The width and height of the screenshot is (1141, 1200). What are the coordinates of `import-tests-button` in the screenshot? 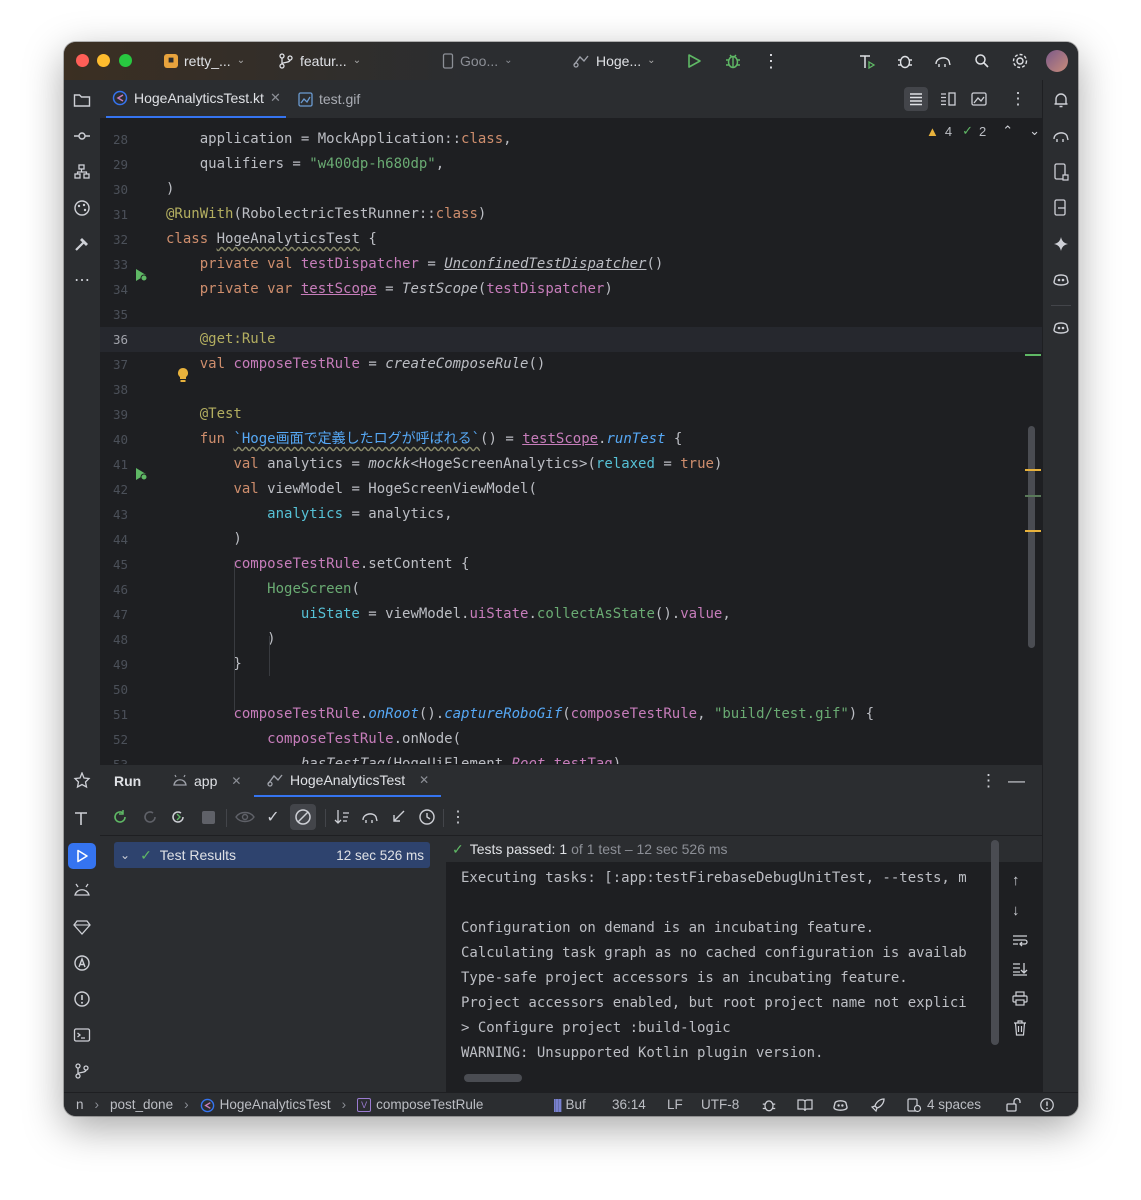 It's located at (398, 817).